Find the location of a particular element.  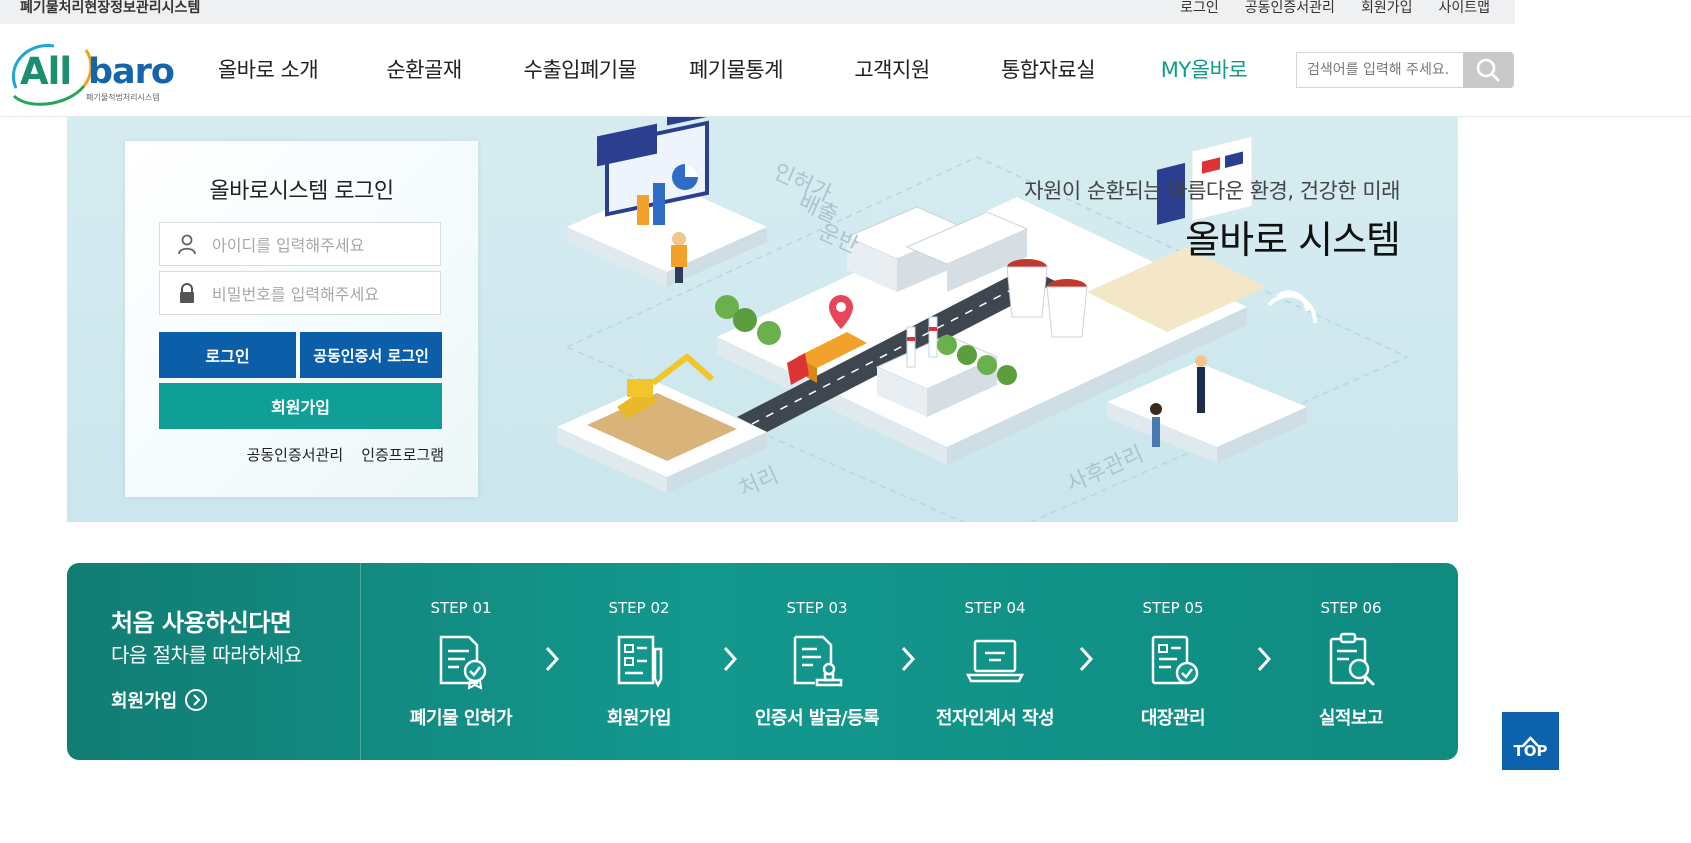

logo-text-baro: baro is located at coordinates (131, 72).